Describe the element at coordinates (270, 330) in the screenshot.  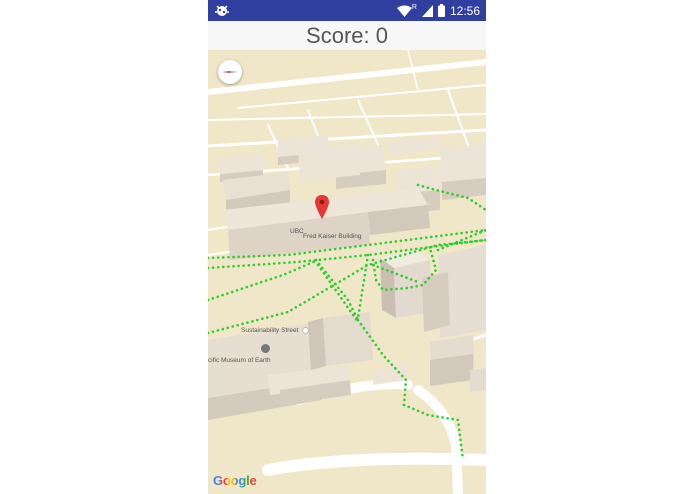
I see `street-label: Sustainability Street` at that location.